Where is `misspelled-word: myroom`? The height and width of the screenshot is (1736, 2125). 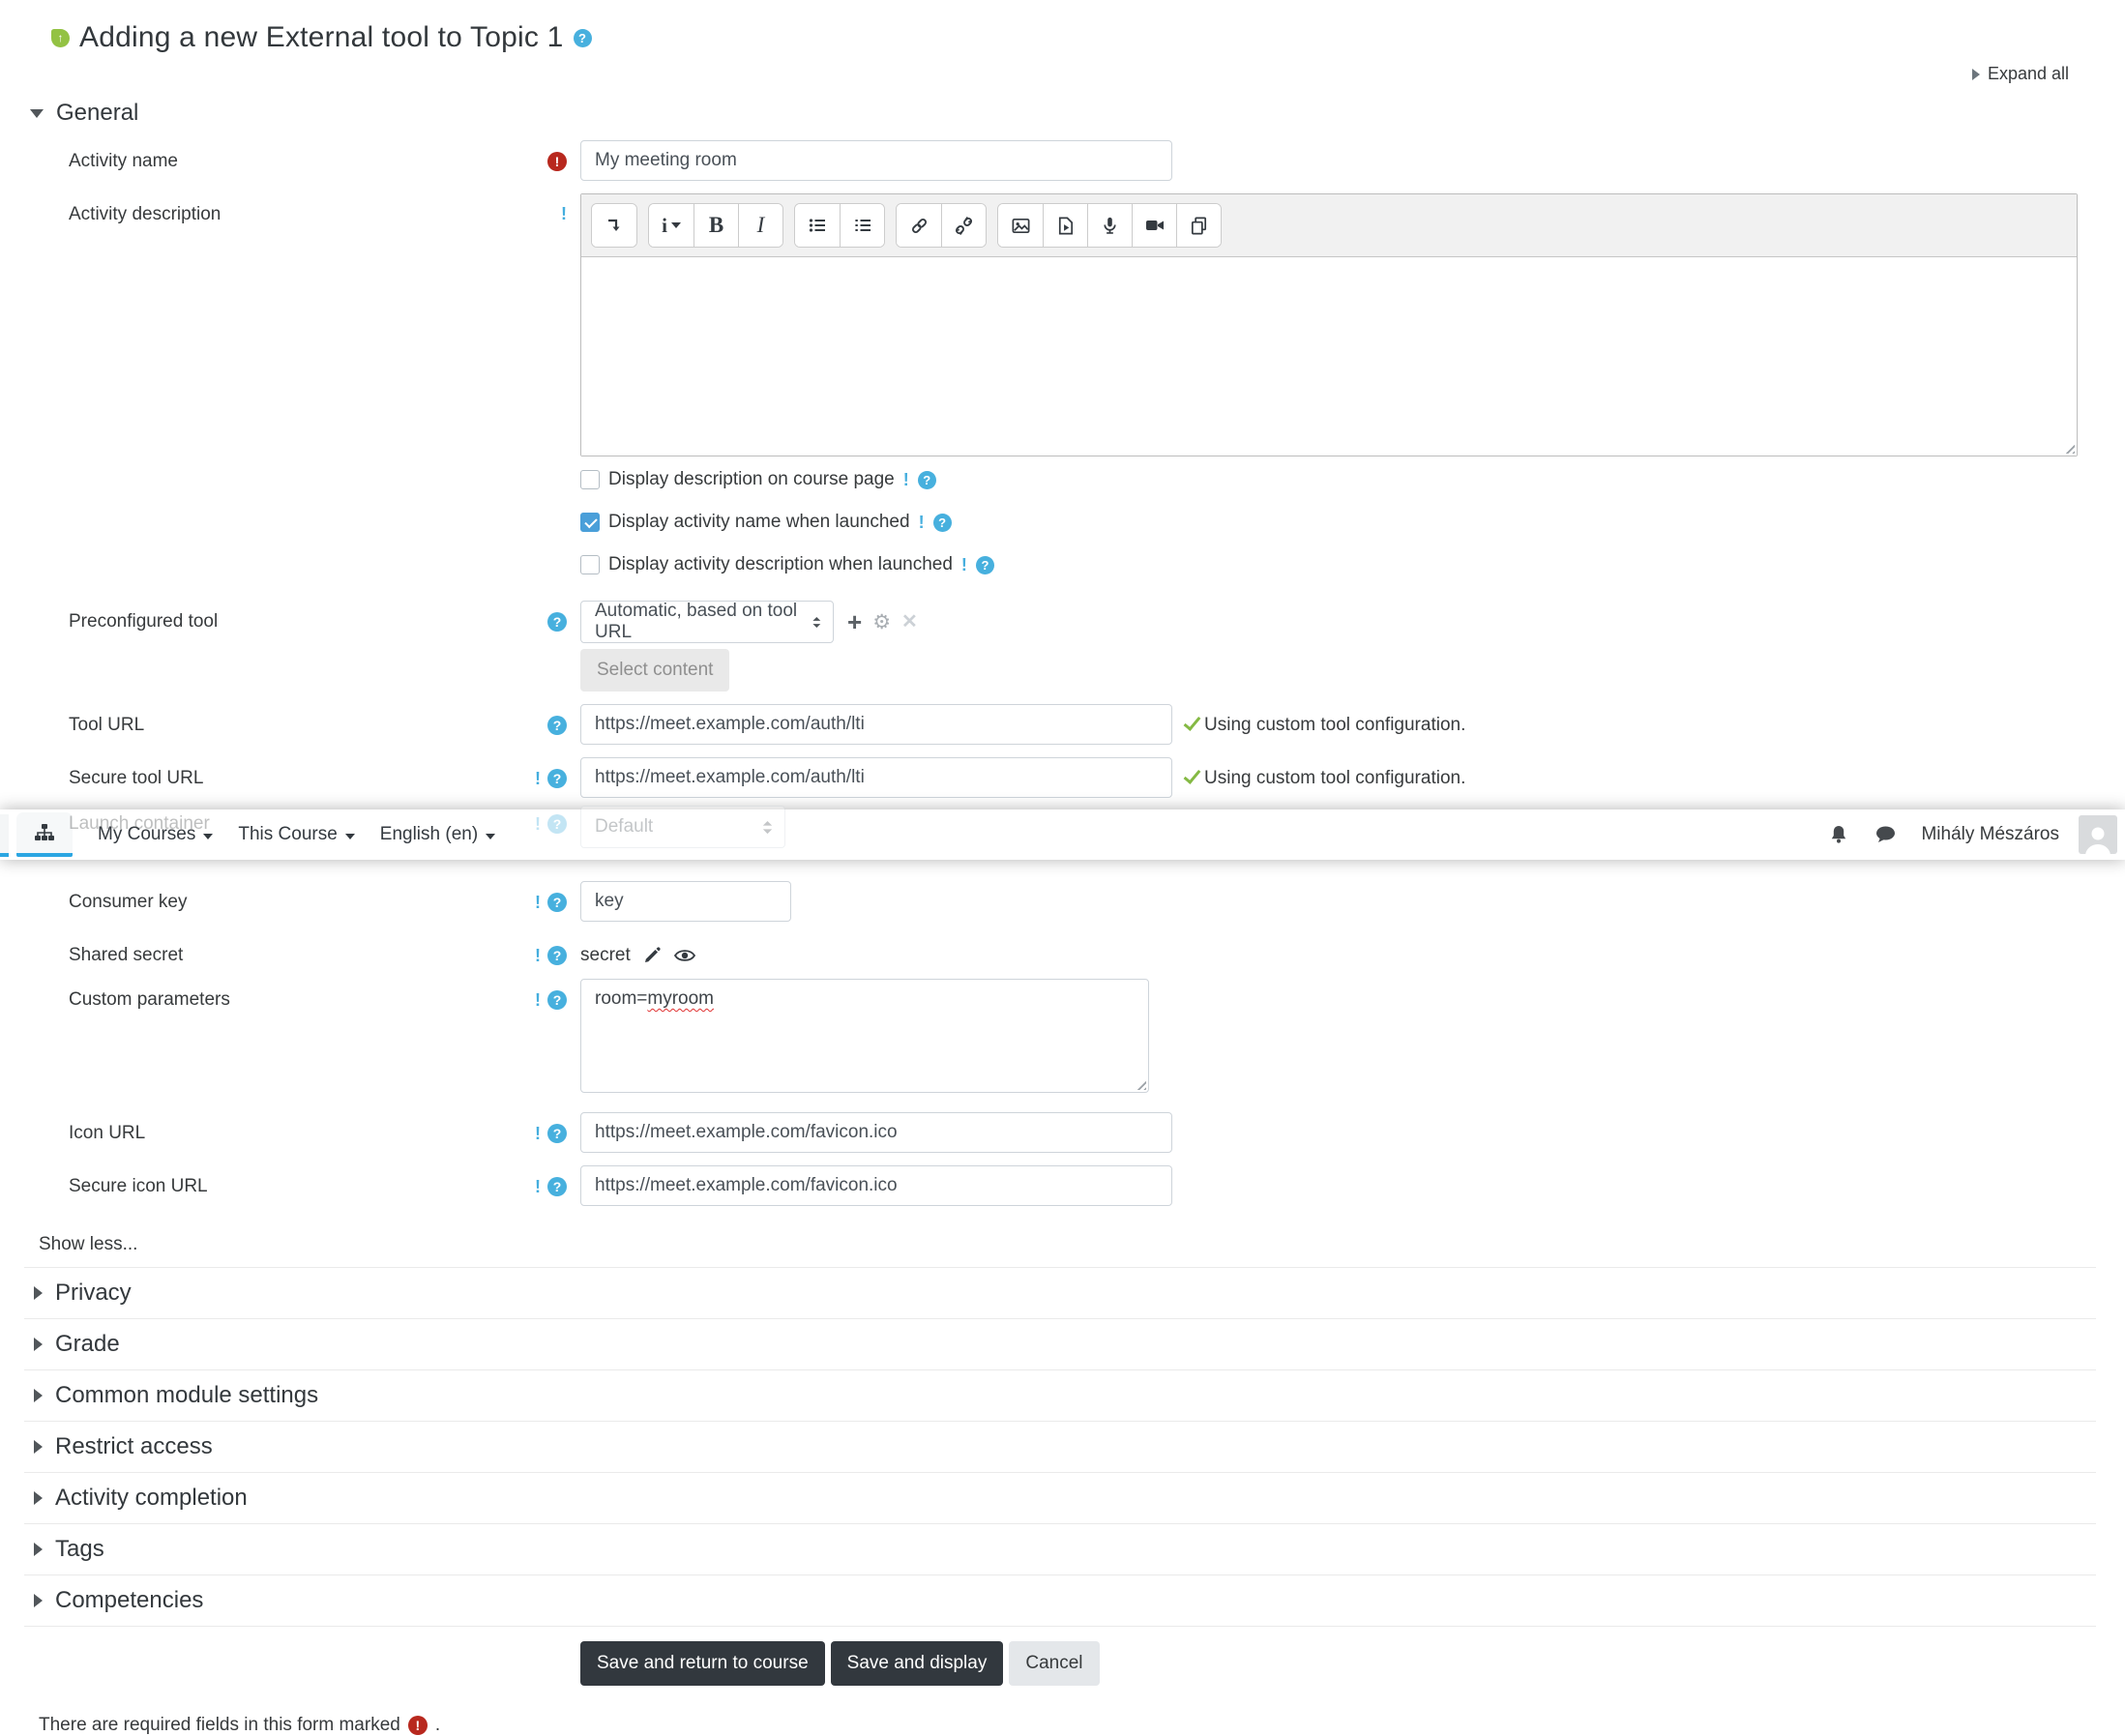
misspelled-word: myroom is located at coordinates (681, 998).